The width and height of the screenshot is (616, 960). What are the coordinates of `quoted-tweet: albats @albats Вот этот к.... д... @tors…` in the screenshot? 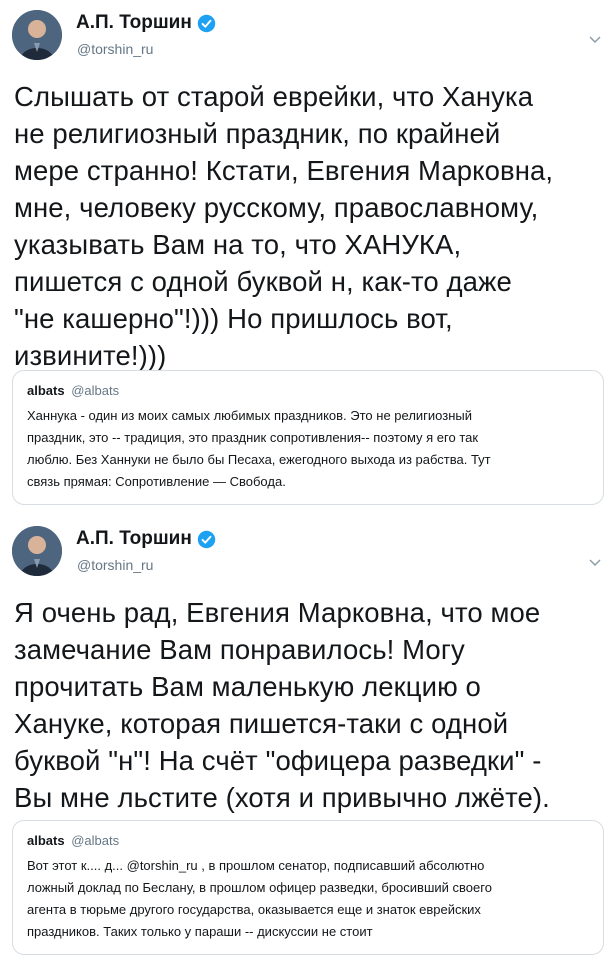 It's located at (308, 887).